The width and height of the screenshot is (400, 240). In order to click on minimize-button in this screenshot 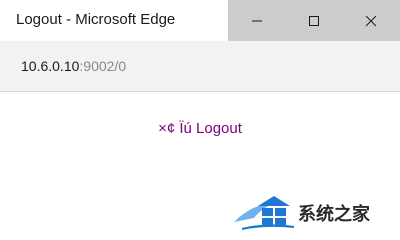, I will do `click(256, 20)`.